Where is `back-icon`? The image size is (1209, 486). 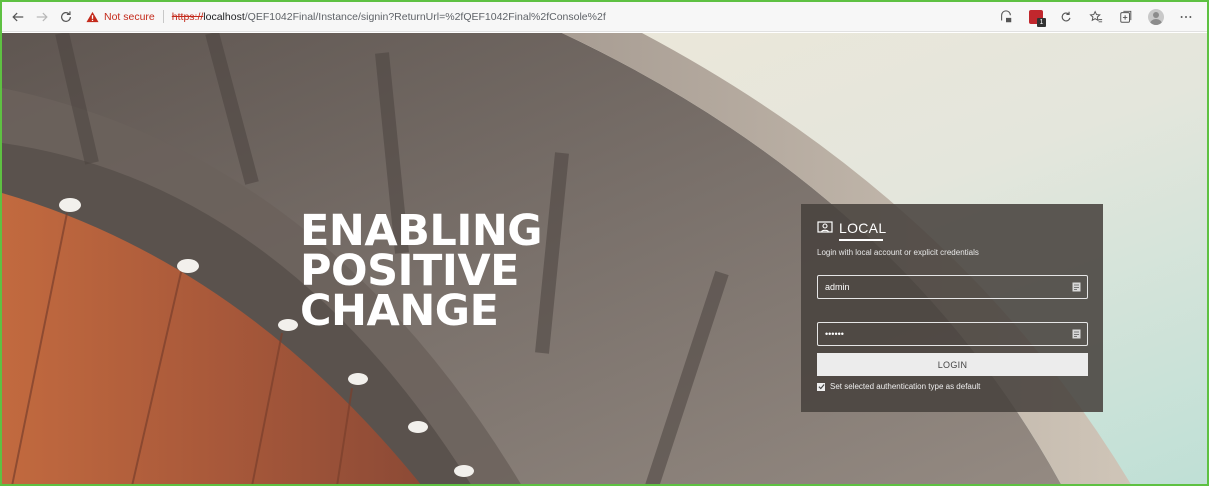 back-icon is located at coordinates (18, 16).